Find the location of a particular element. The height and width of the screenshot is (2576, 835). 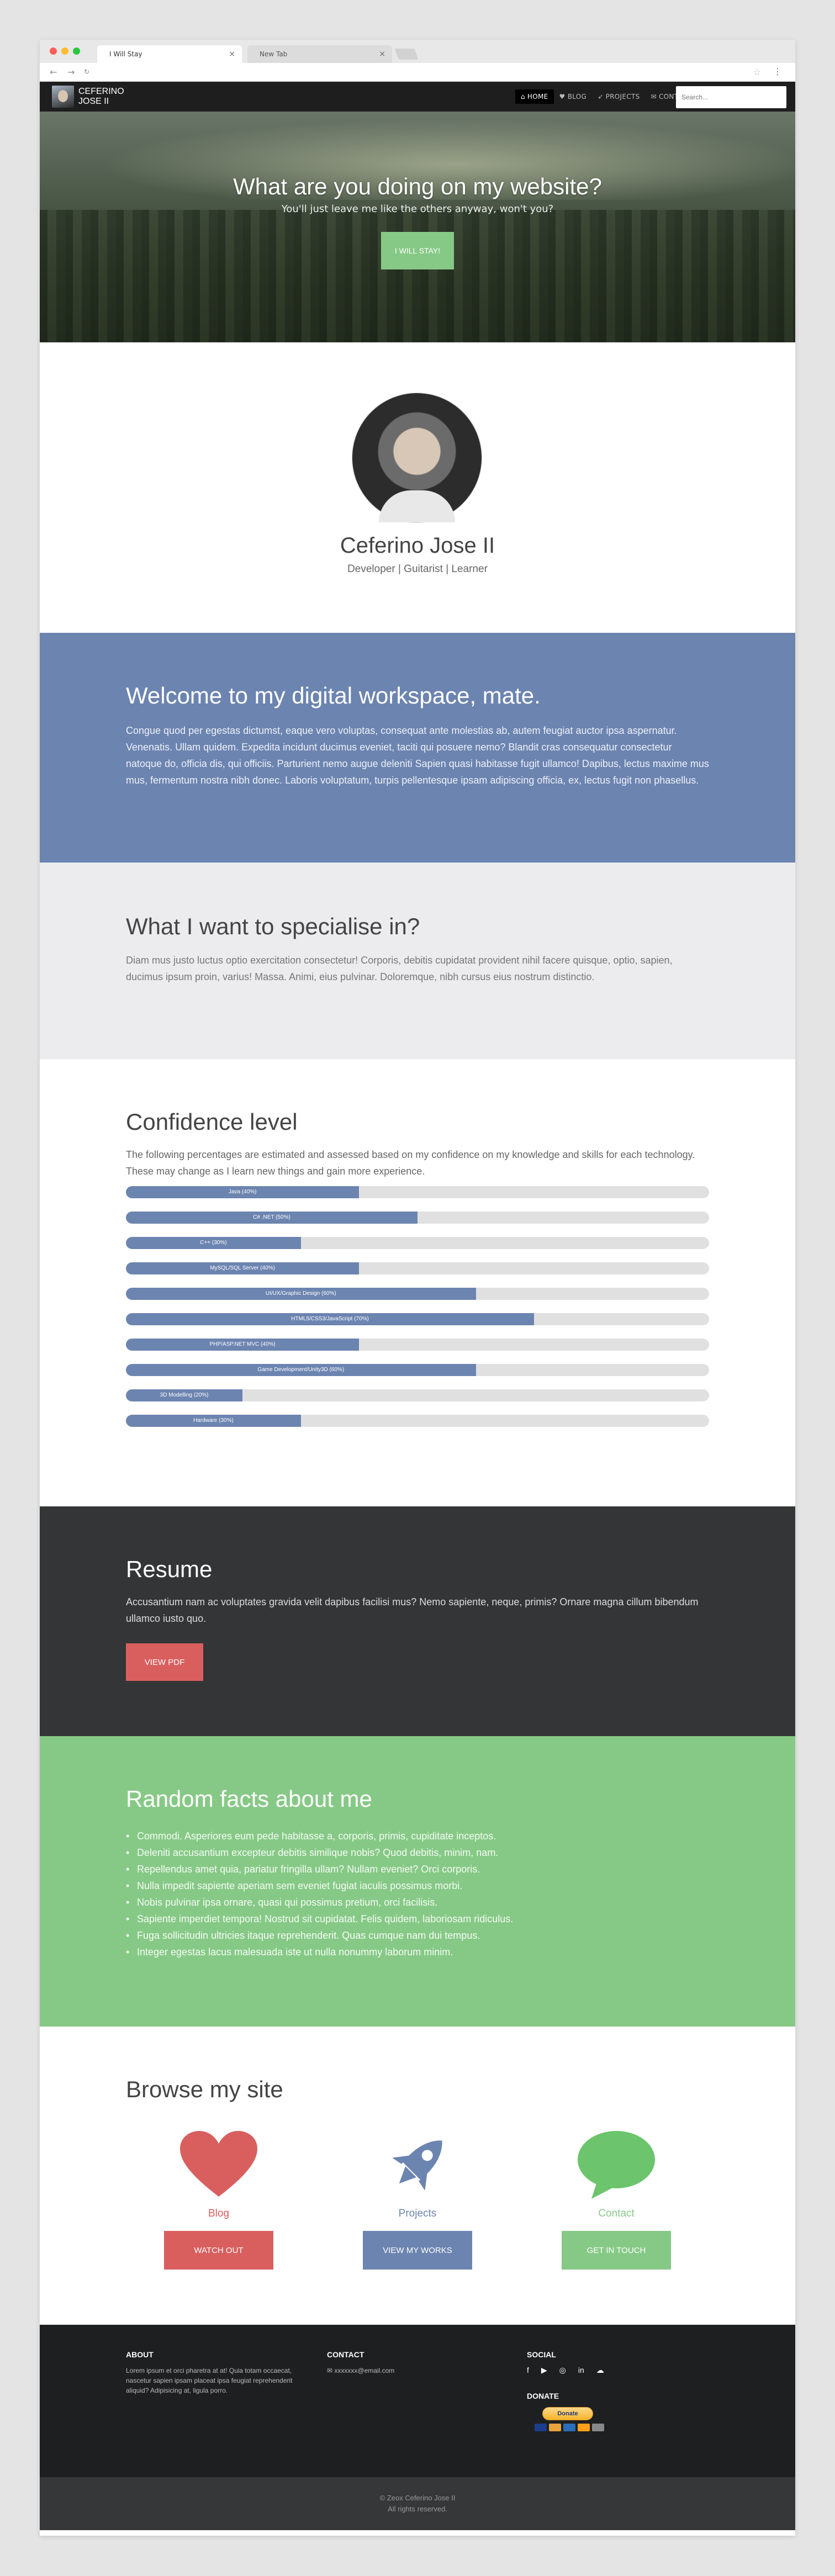

skill-bar-label: Game Development/Unity3D (60%) is located at coordinates (301, 1370).